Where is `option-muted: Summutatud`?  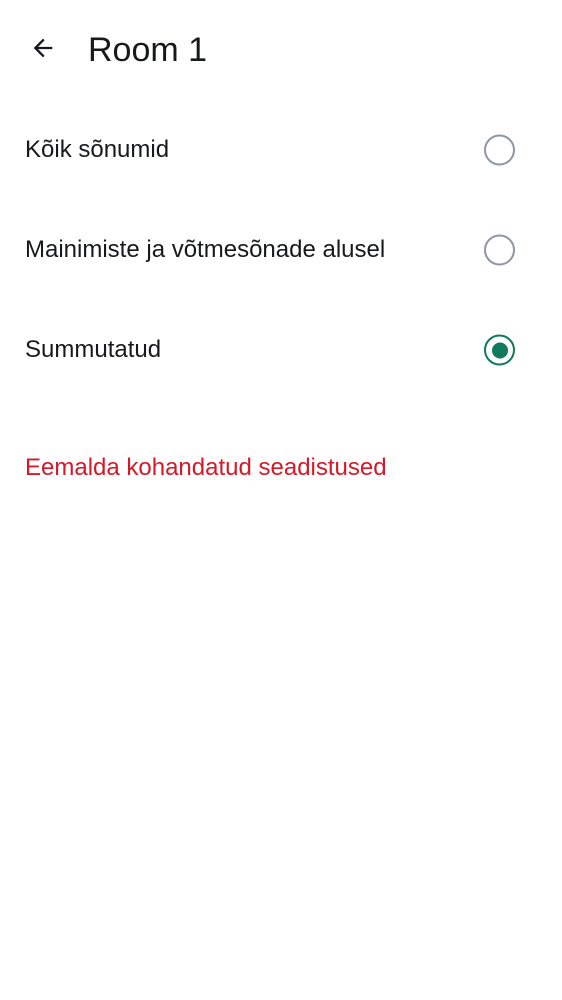
option-muted: Summutatud is located at coordinates (281, 350).